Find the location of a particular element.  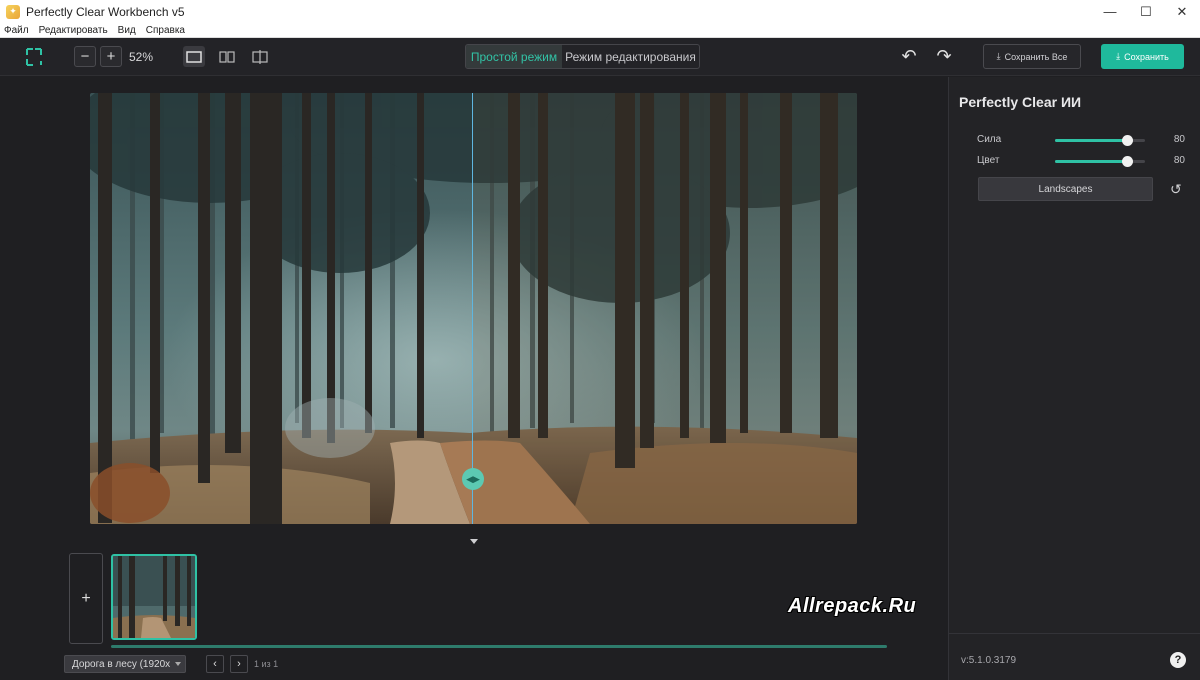

file-select-value: Дорога в лесу (1920x is located at coordinates (121, 664).